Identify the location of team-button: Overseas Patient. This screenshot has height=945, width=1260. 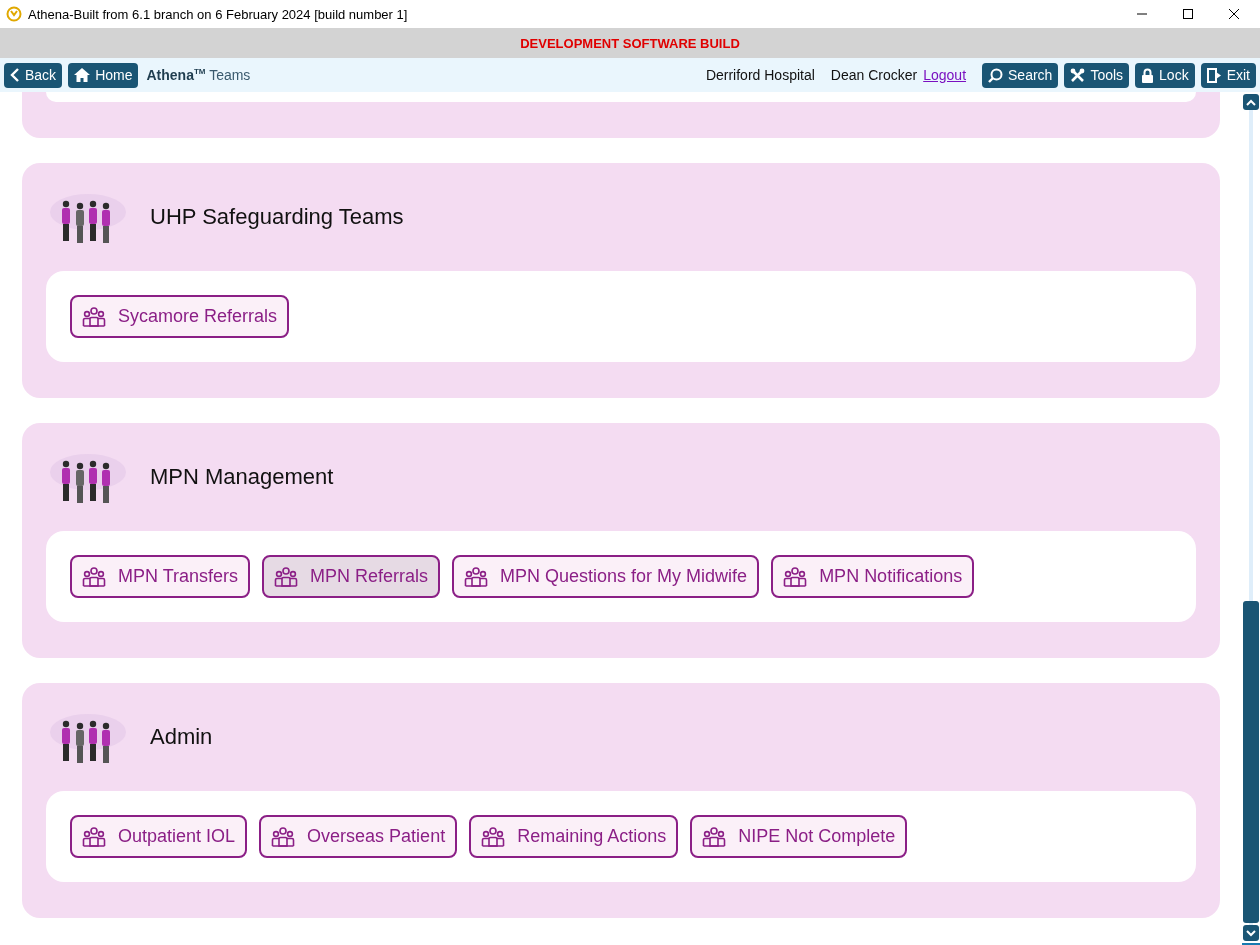
(358, 836).